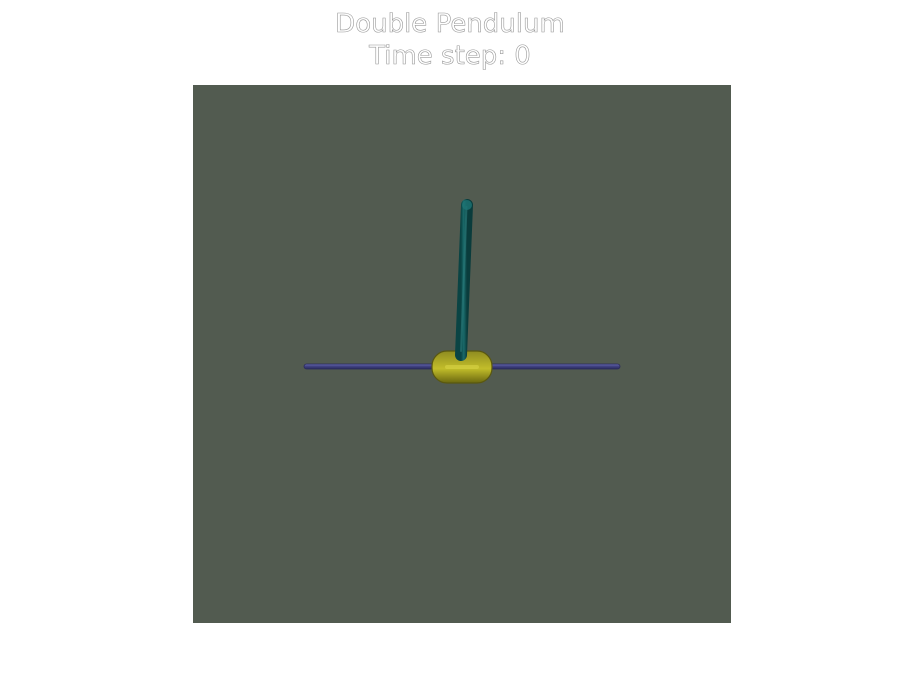 The image size is (900, 700). What do you see at coordinates (467, 205) in the screenshot?
I see `pole-tip` at bounding box center [467, 205].